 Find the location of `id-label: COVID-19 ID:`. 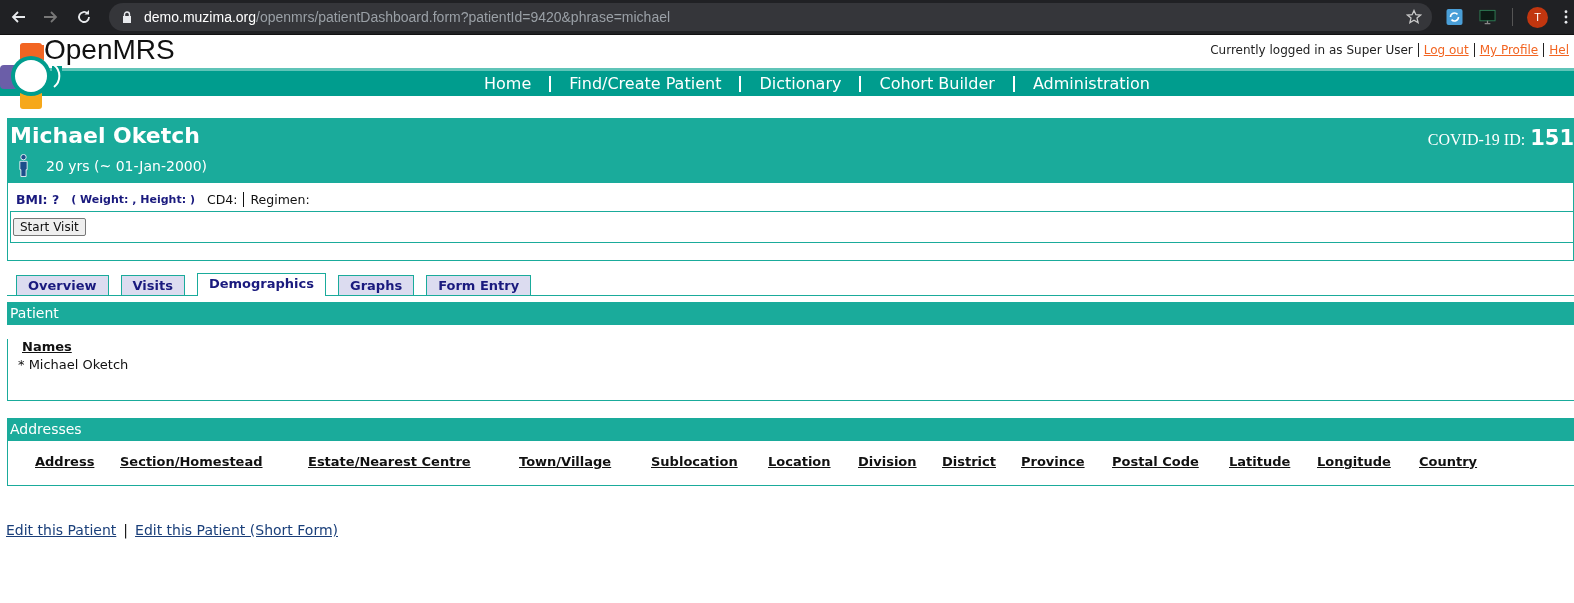

id-label: COVID-19 ID: is located at coordinates (1476, 139).